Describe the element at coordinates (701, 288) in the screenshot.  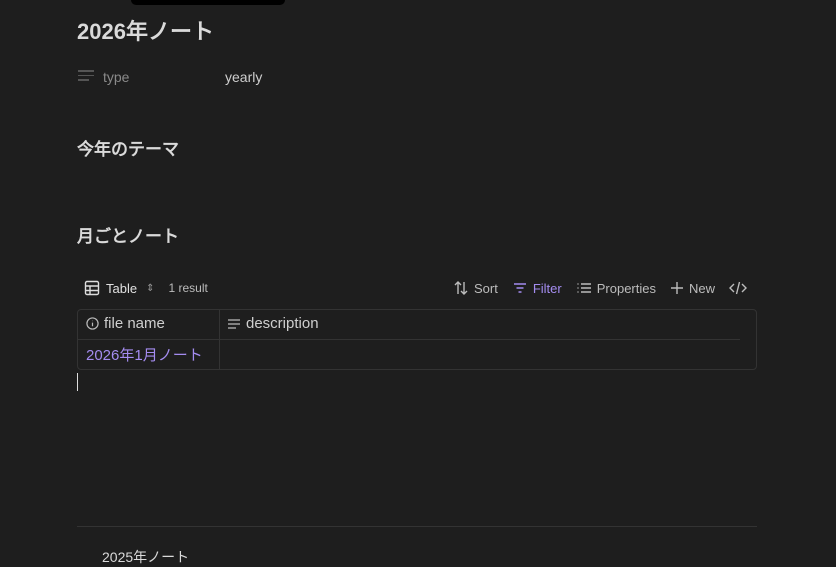
I see `new-label: New` at that location.